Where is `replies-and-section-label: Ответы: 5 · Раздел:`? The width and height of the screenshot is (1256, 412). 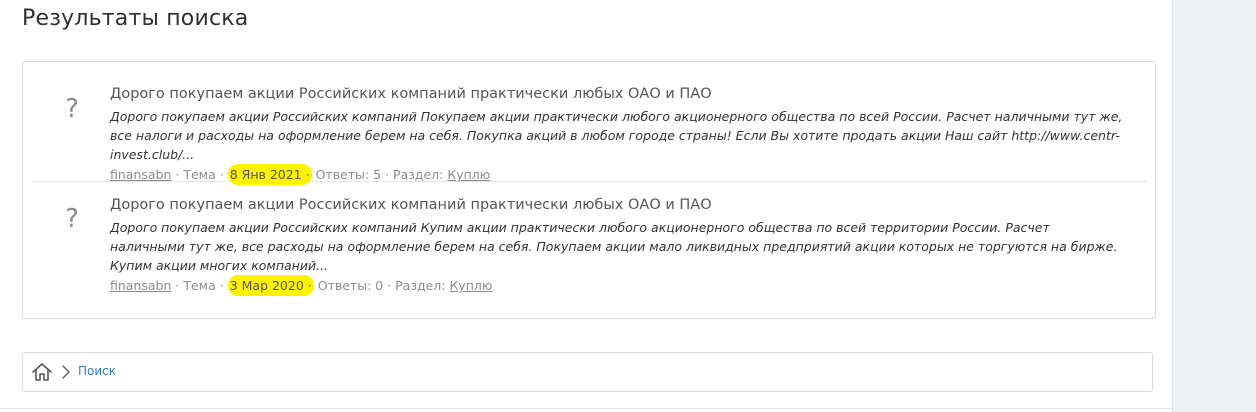
replies-and-section-label: Ответы: 5 · Раздел: is located at coordinates (379, 174).